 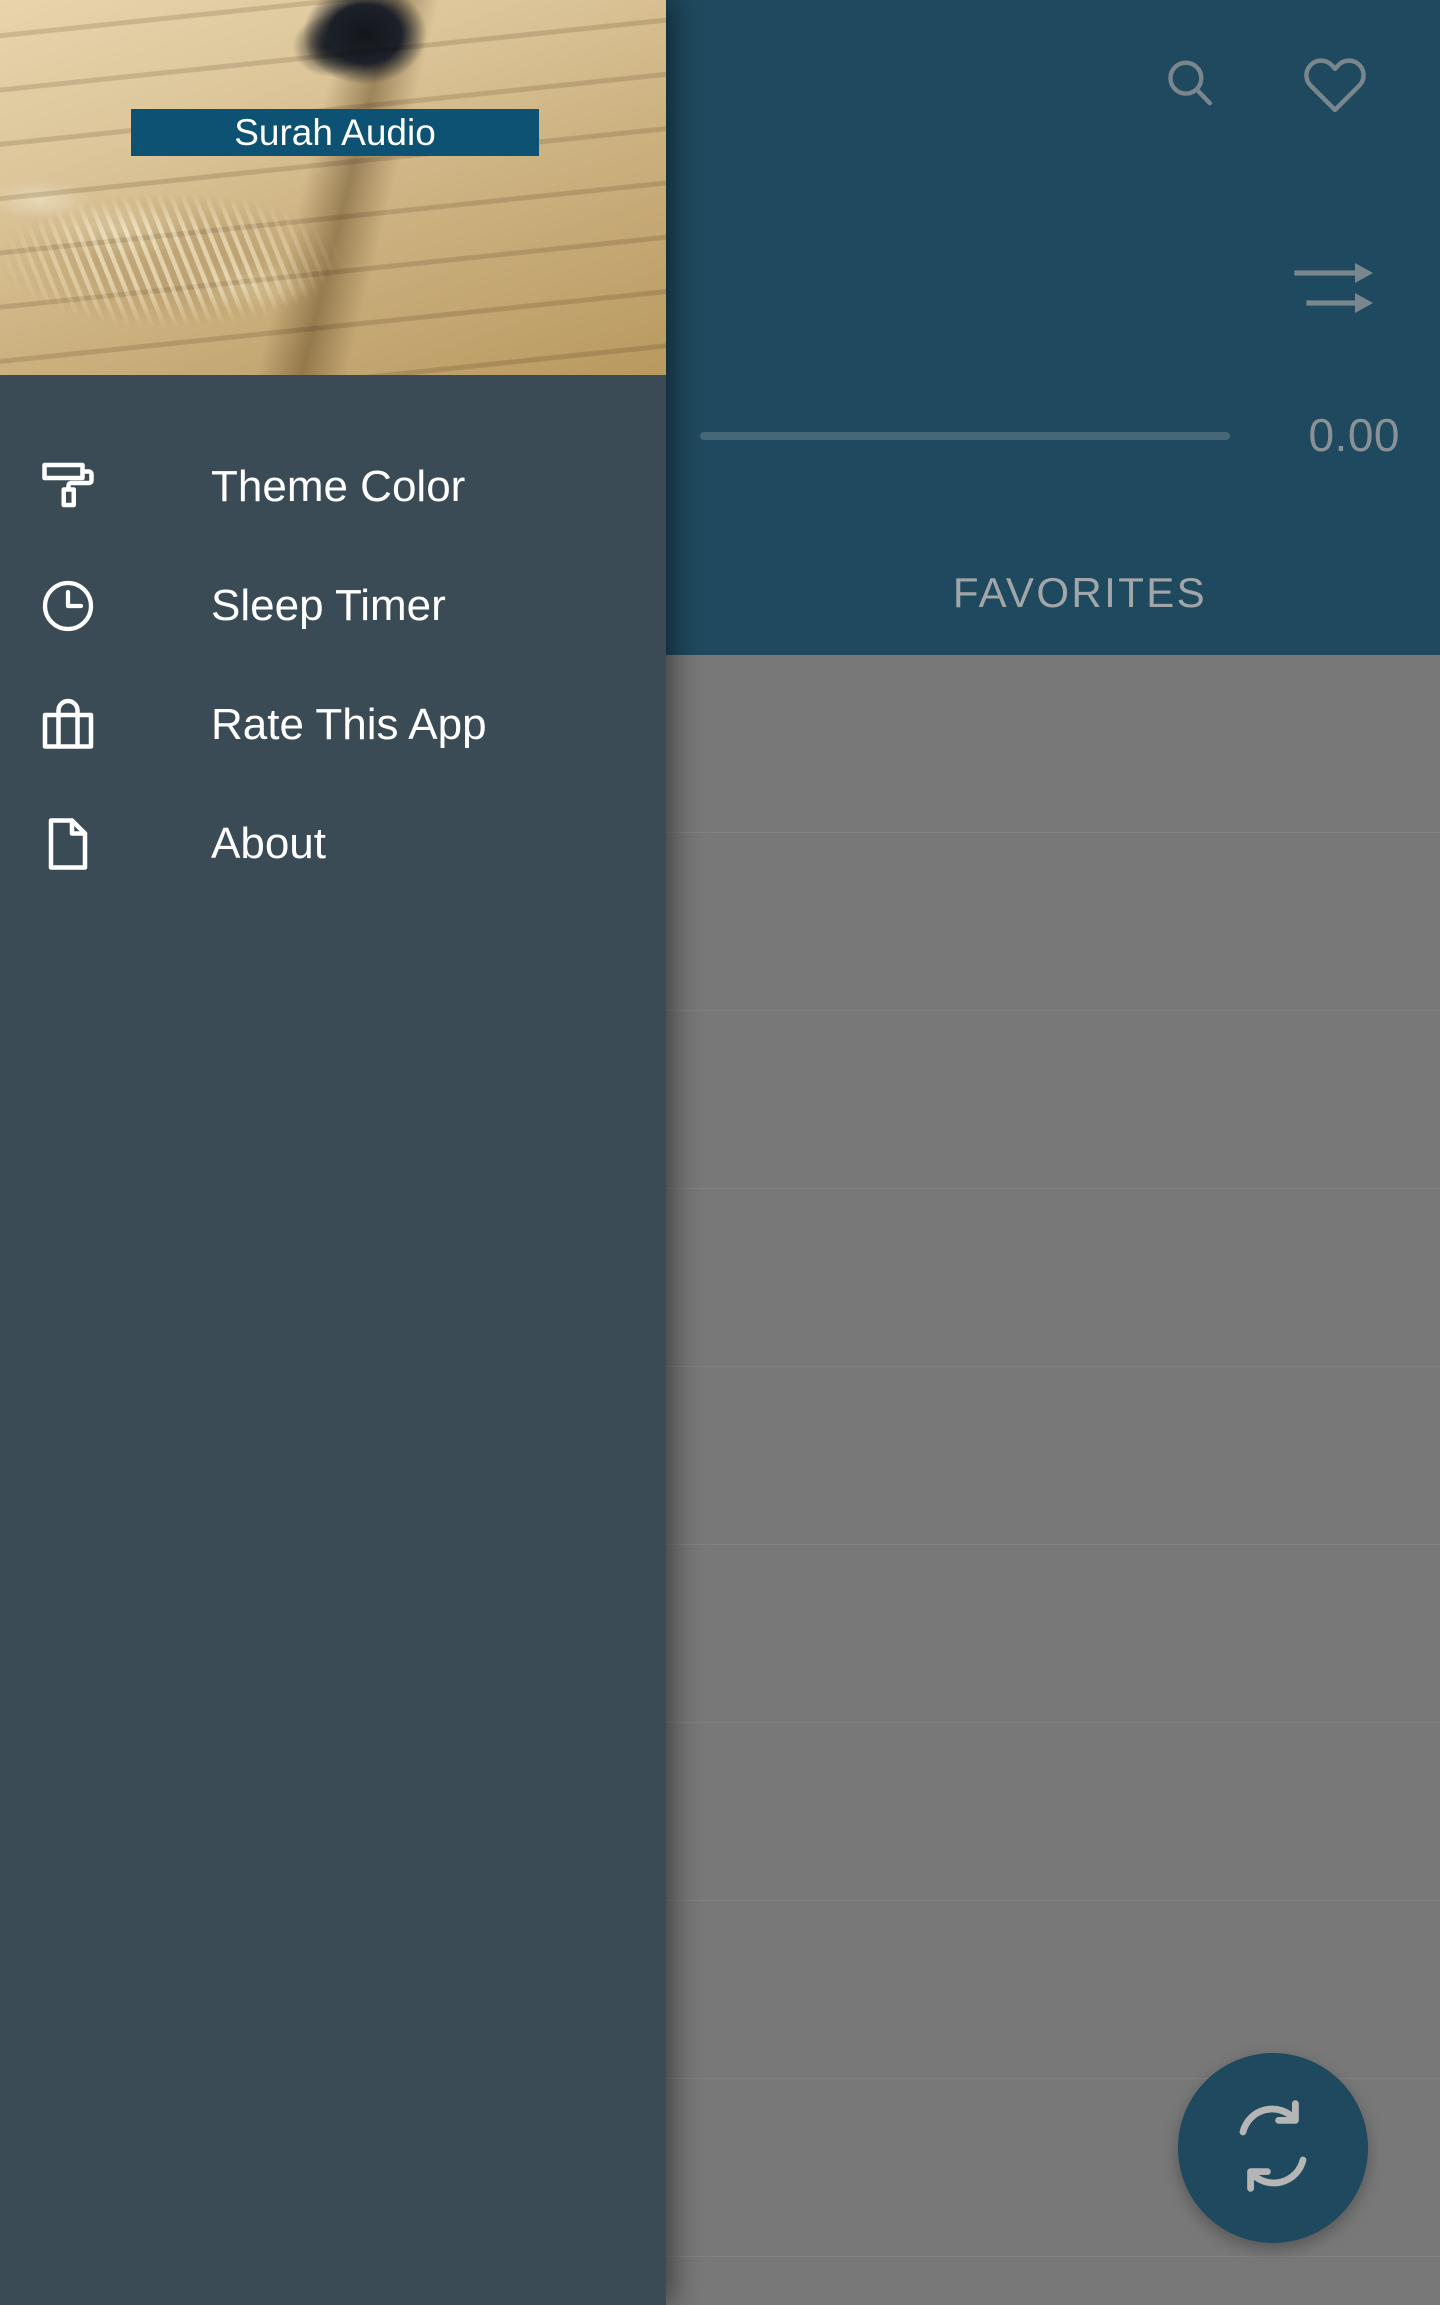 What do you see at coordinates (328, 605) in the screenshot?
I see `drawer-item-label: Sleep Timer` at bounding box center [328, 605].